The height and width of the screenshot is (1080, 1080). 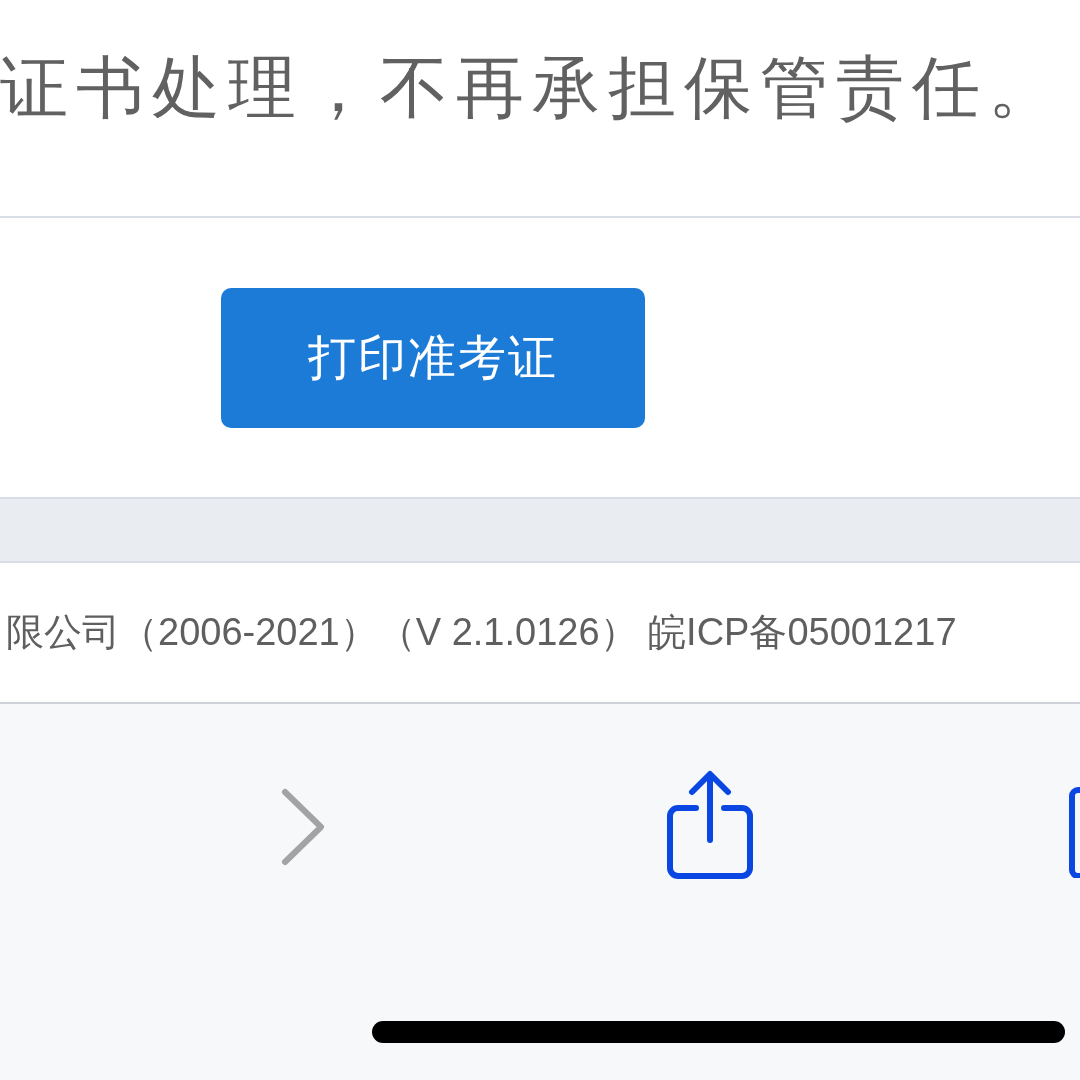 I want to click on print-button: 打印准考证, so click(x=433, y=357).